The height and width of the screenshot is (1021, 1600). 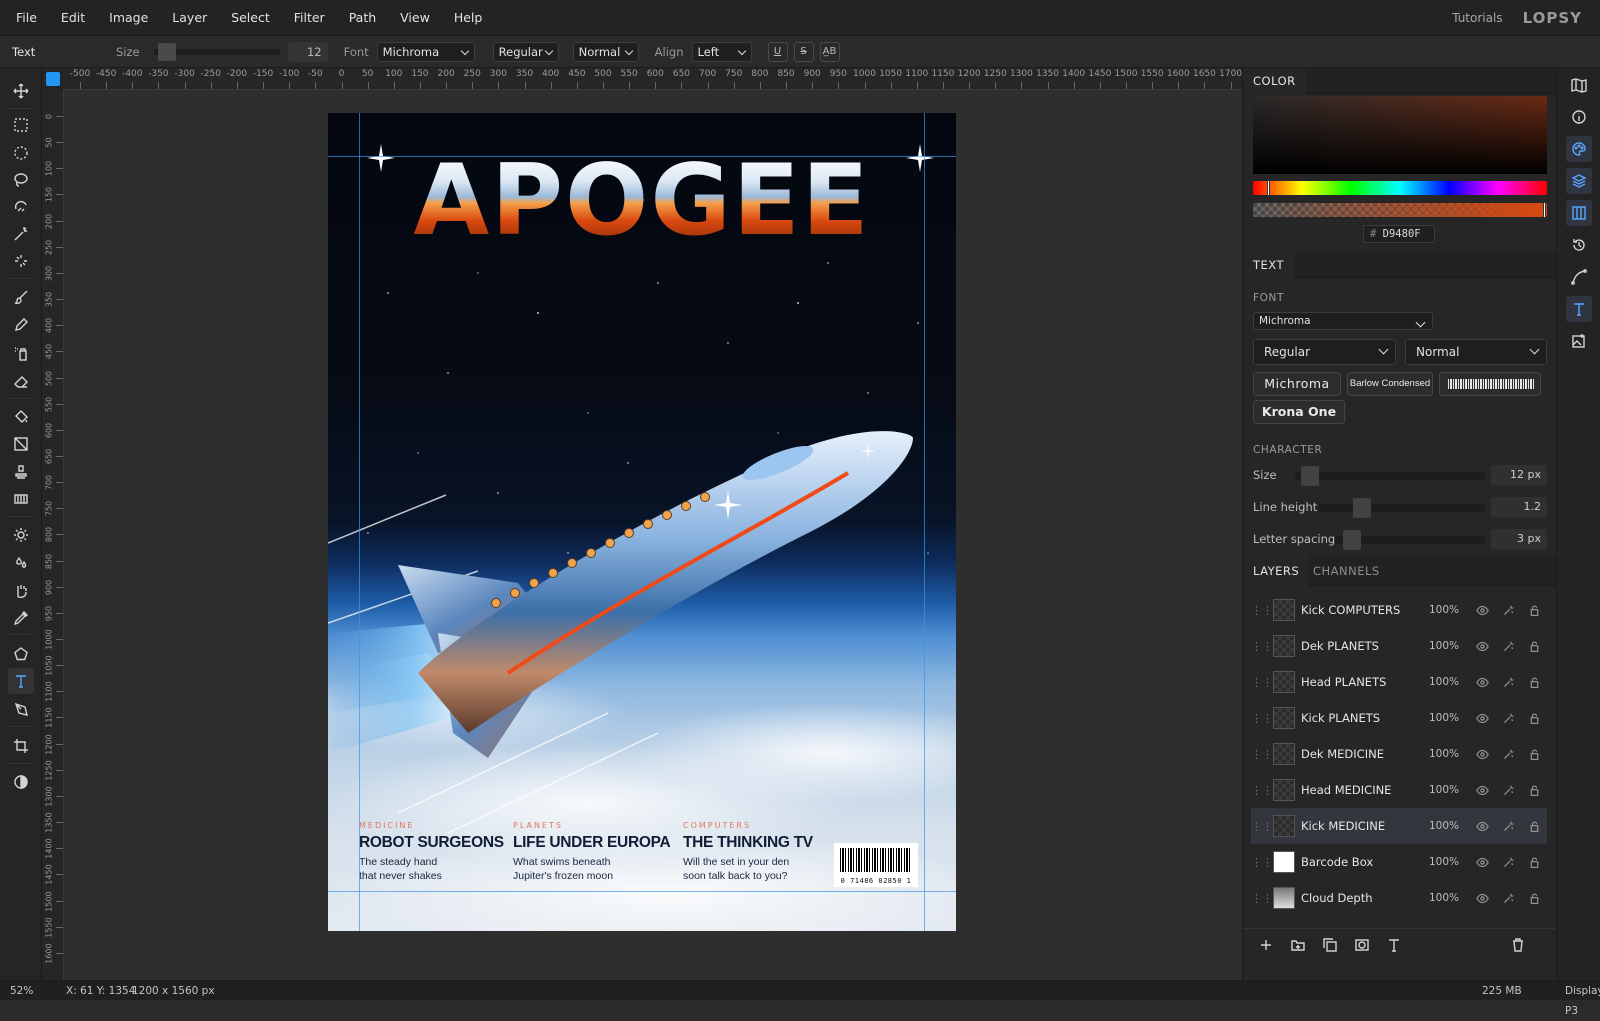 I want to click on size-input: 12, so click(x=307, y=51).